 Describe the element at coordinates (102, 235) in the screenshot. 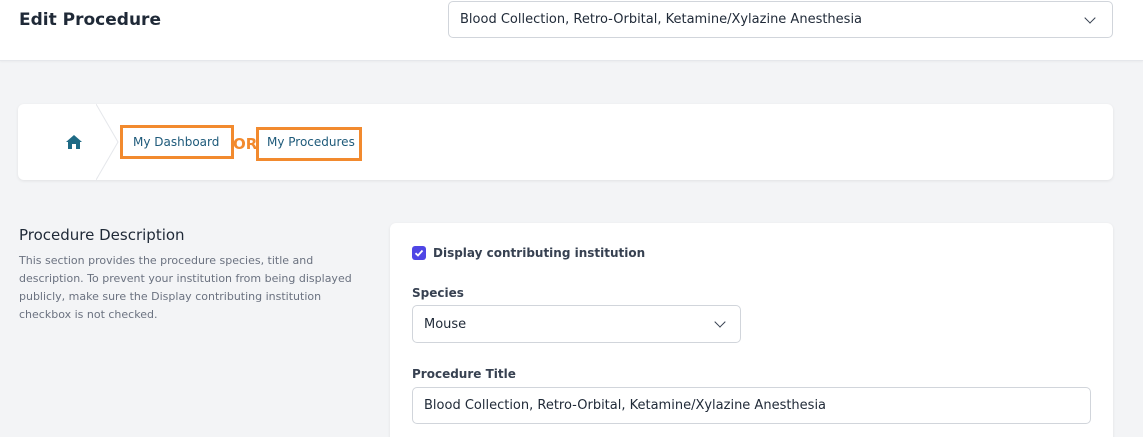

I see `section-title: Procedure Description` at that location.